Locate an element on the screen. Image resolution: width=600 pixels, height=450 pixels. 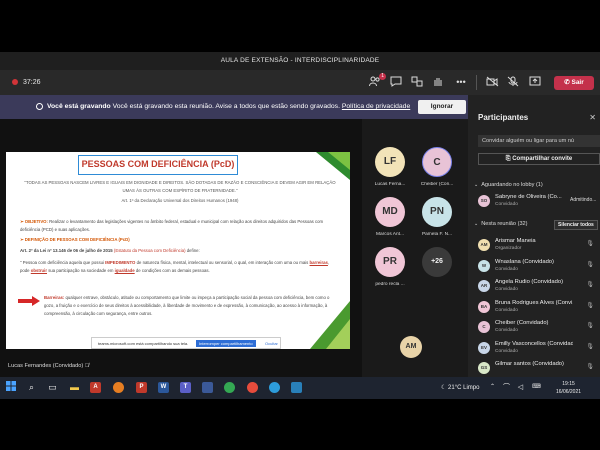
pdf-reader-icon: A is located at coordinates (95, 387).